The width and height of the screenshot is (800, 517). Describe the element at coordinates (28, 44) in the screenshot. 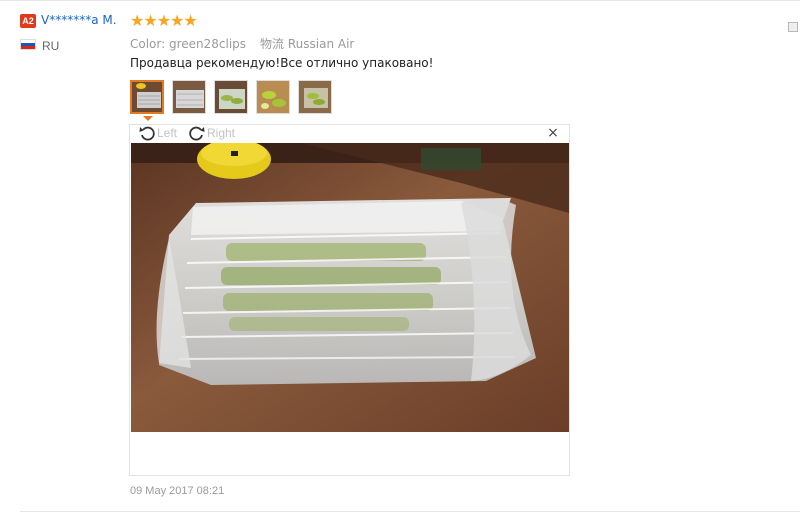

I see `russia-flag-icon` at that location.